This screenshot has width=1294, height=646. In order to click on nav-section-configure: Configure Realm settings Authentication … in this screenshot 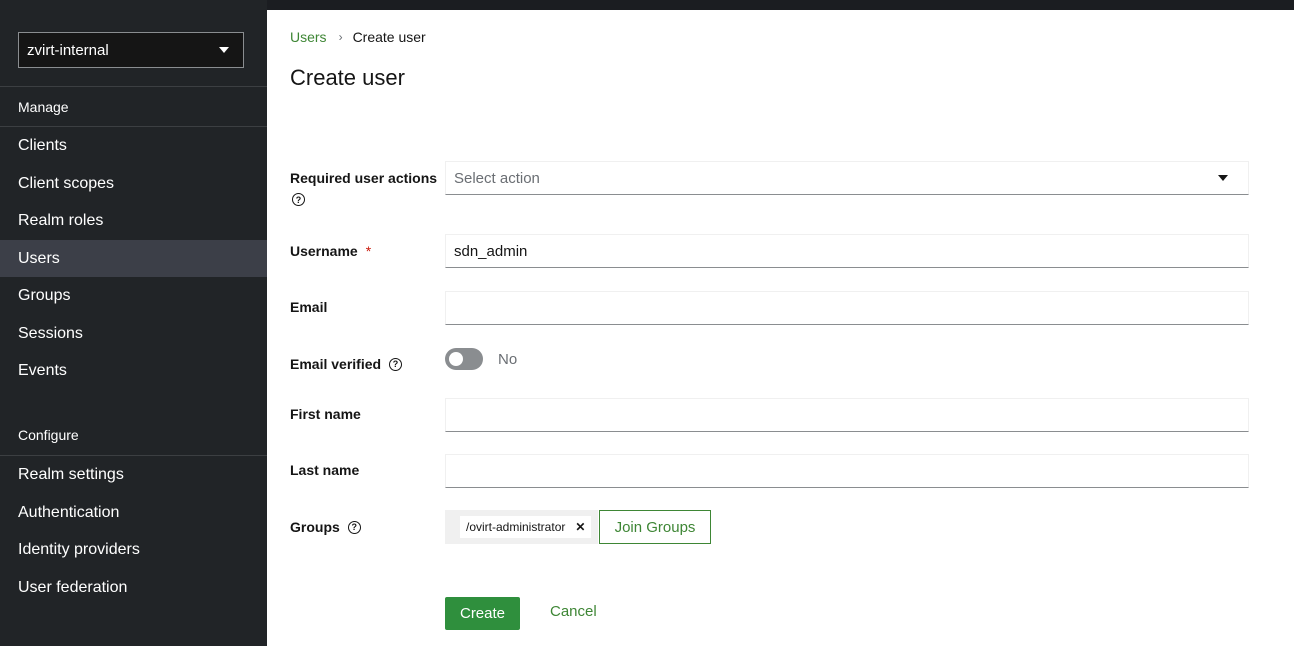, I will do `click(133, 510)`.